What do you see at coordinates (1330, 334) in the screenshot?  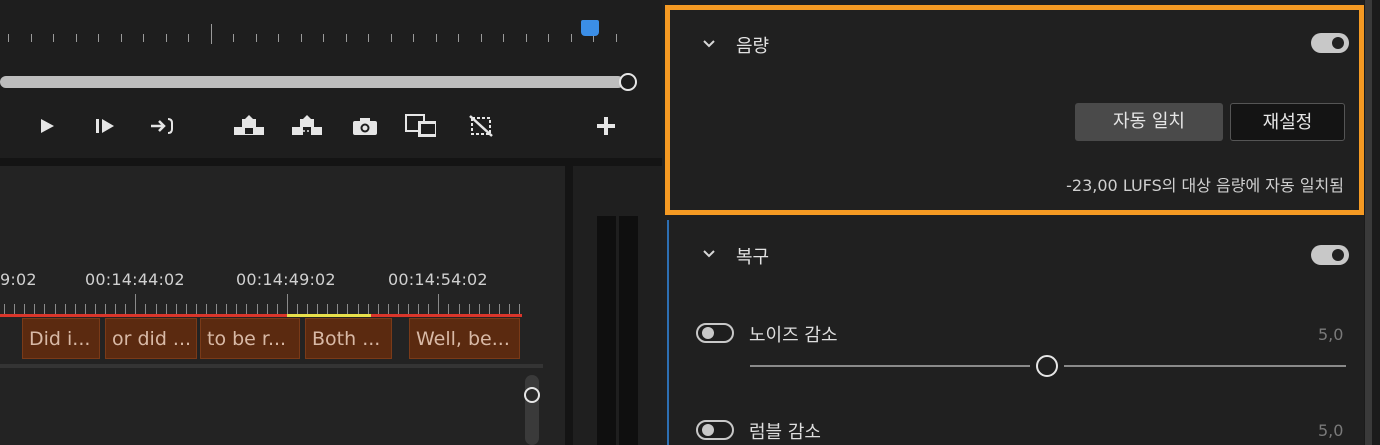 I see `noise-reduction-value: 5,0` at bounding box center [1330, 334].